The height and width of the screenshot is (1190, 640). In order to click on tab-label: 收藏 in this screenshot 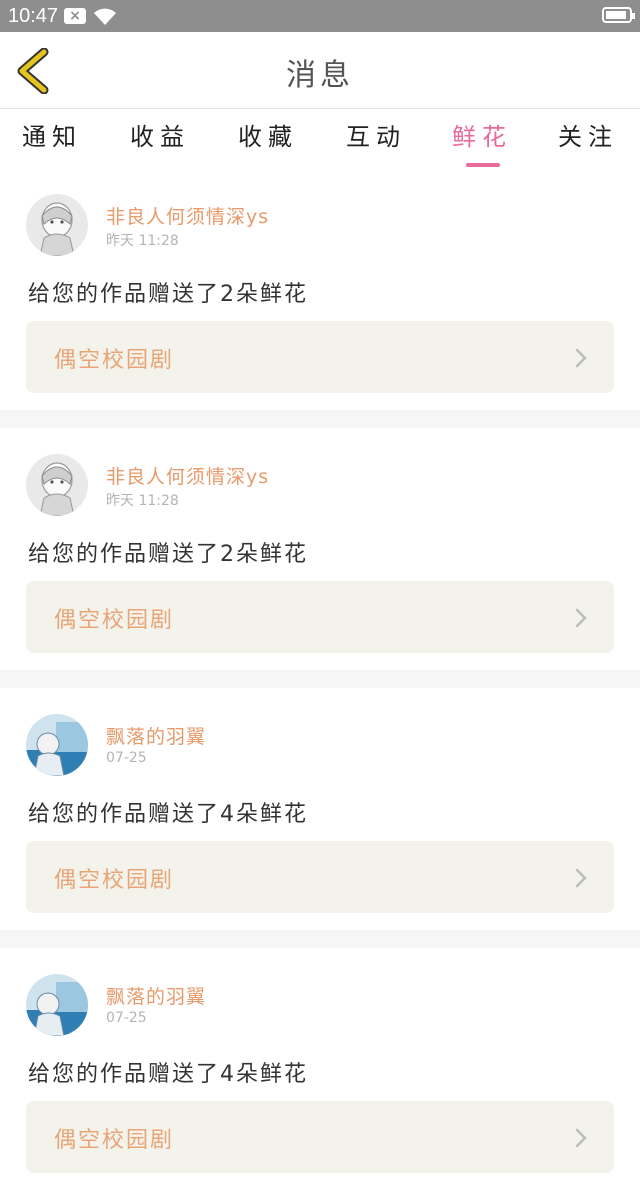, I will do `click(268, 137)`.